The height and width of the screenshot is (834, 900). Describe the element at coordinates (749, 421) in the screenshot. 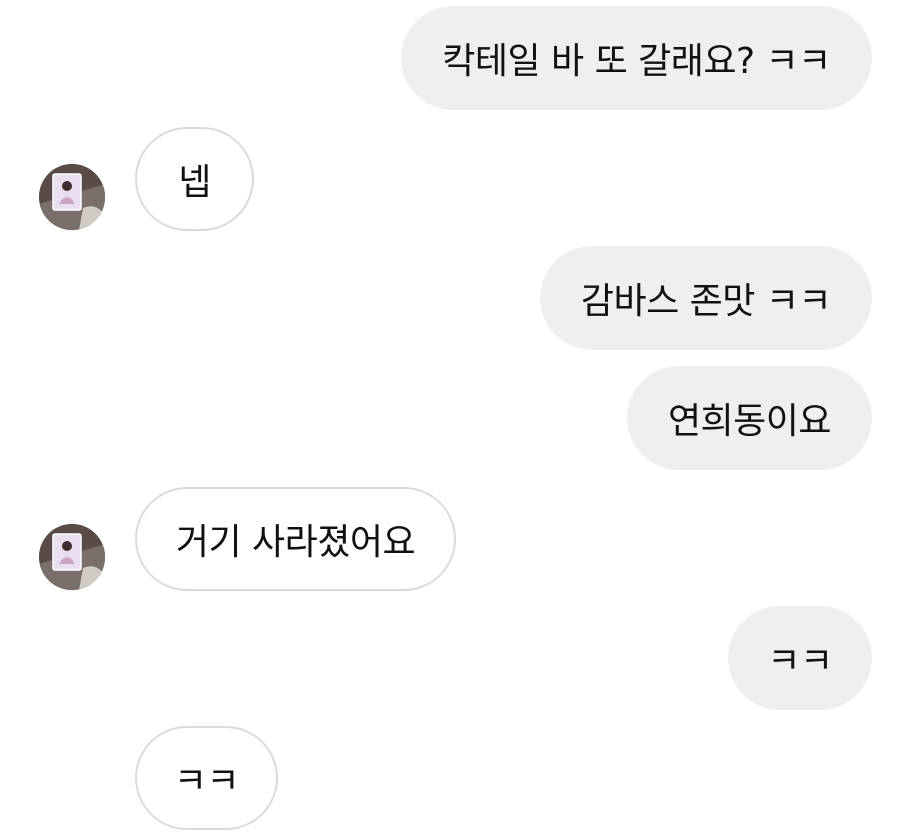

I see `message-text: 연희동이요` at that location.